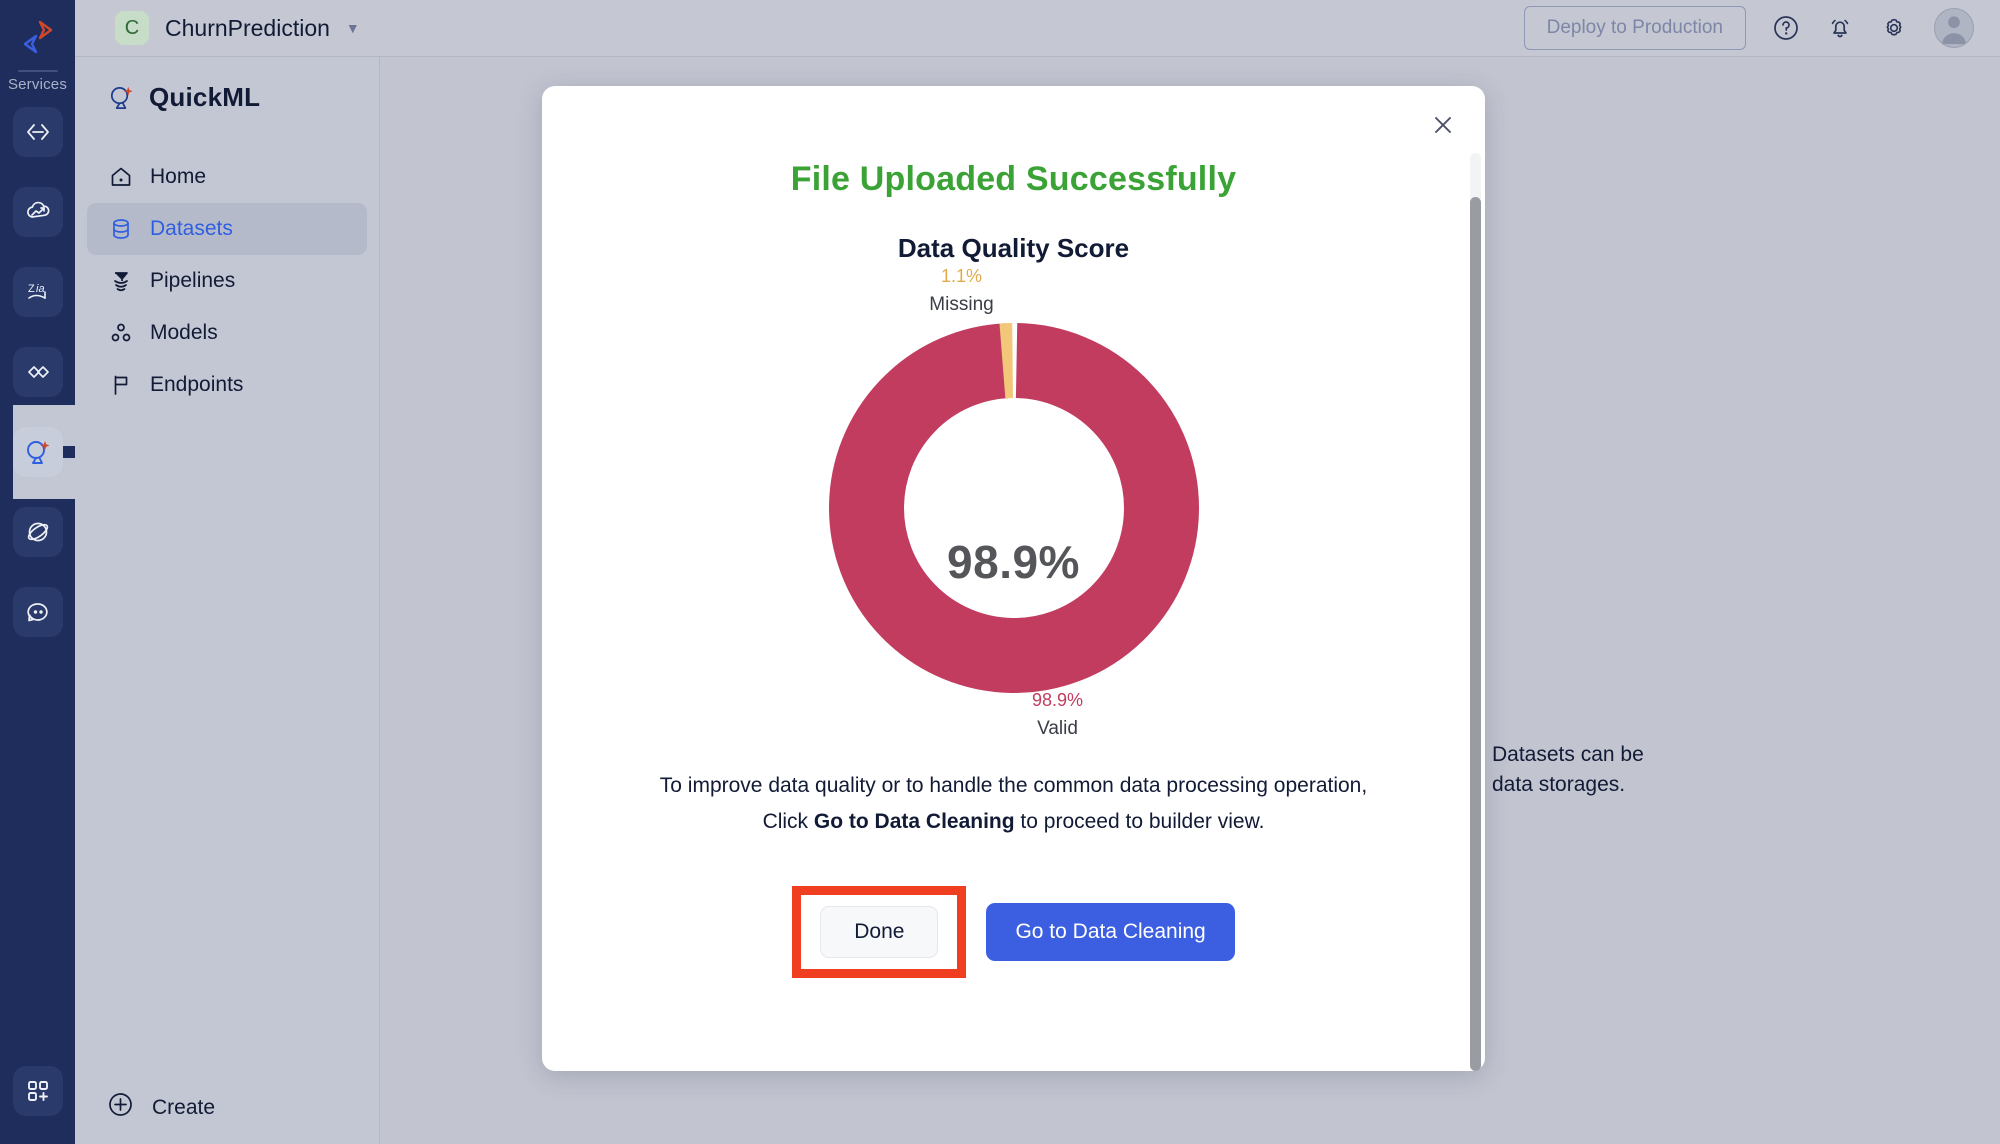 Image resolution: width=2000 pixels, height=1144 pixels. I want to click on user-avatar-icon, so click(1954, 28).